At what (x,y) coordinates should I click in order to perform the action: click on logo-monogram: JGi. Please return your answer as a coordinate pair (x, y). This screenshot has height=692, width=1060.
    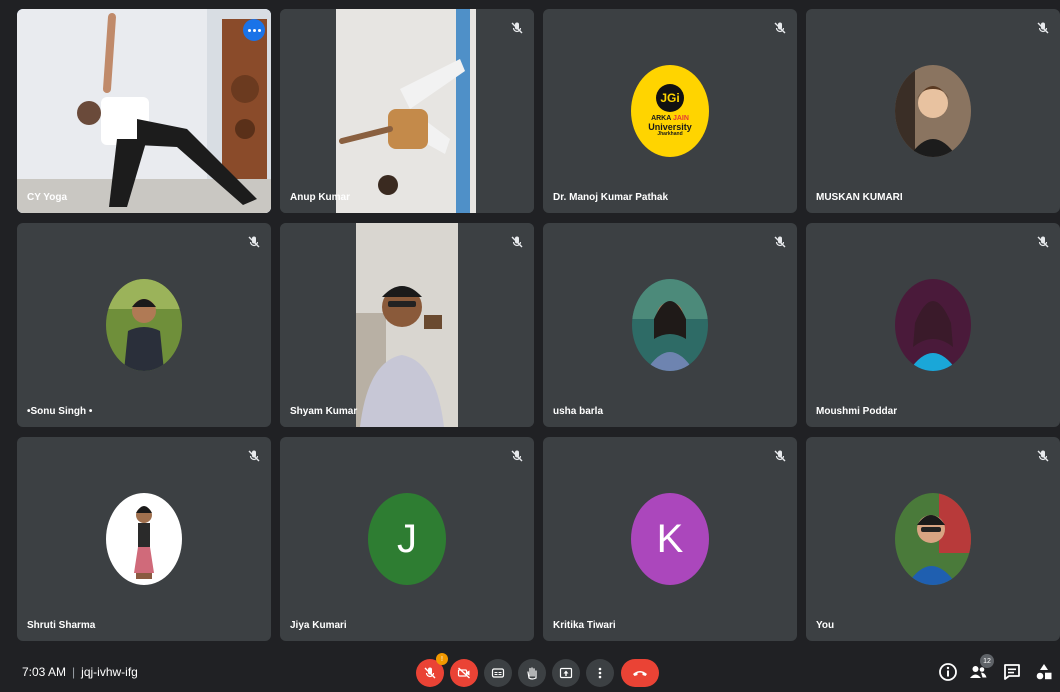
    Looking at the image, I should click on (670, 98).